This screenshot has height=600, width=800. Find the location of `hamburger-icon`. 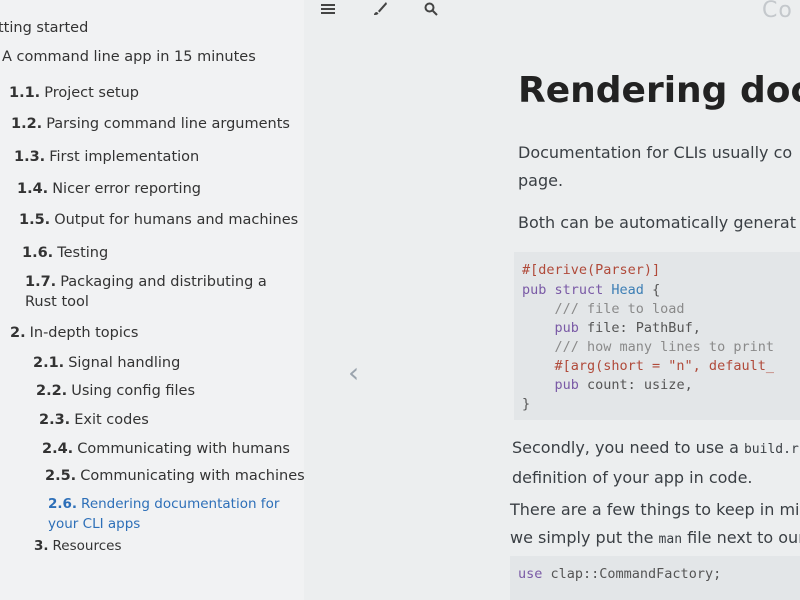

hamburger-icon is located at coordinates (328, 9).